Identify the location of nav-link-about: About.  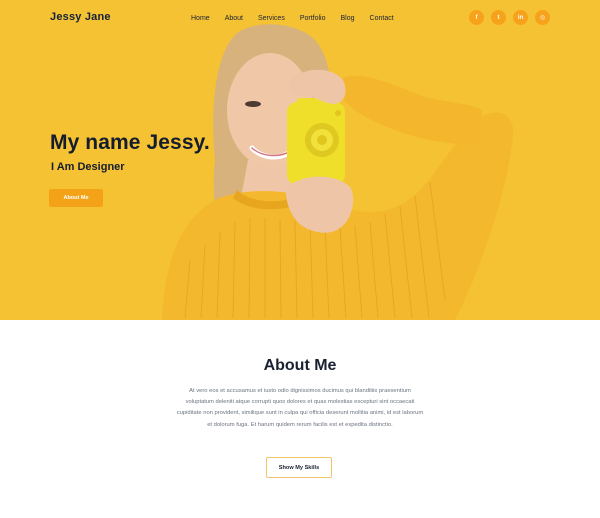
(234, 18).